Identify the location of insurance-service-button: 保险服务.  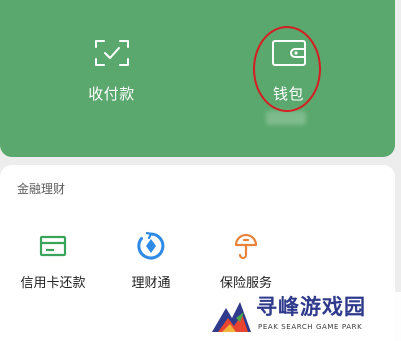
(246, 262).